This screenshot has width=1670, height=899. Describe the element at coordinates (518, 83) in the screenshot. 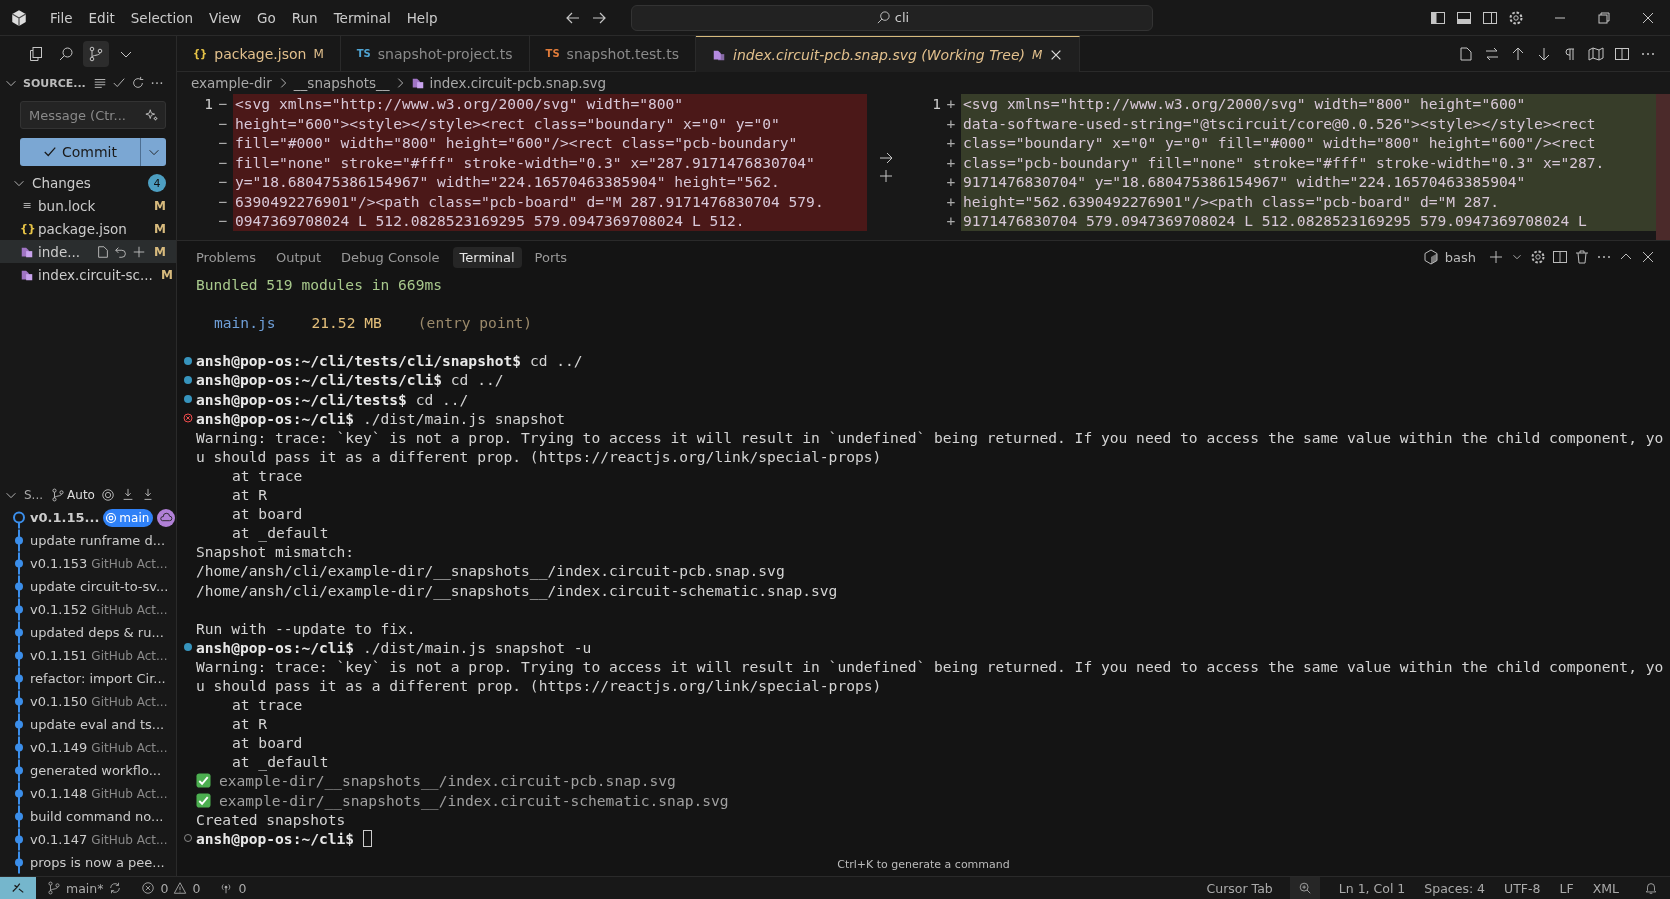

I see `breadcrumb-item: index.circuit-pcb.snap.svg` at that location.